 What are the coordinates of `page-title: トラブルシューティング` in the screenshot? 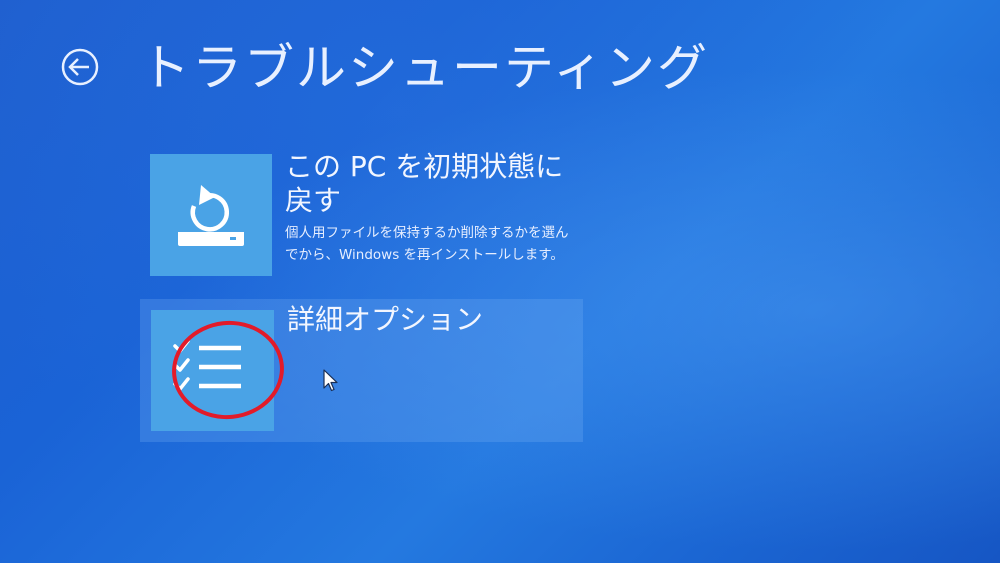 It's located at (424, 68).